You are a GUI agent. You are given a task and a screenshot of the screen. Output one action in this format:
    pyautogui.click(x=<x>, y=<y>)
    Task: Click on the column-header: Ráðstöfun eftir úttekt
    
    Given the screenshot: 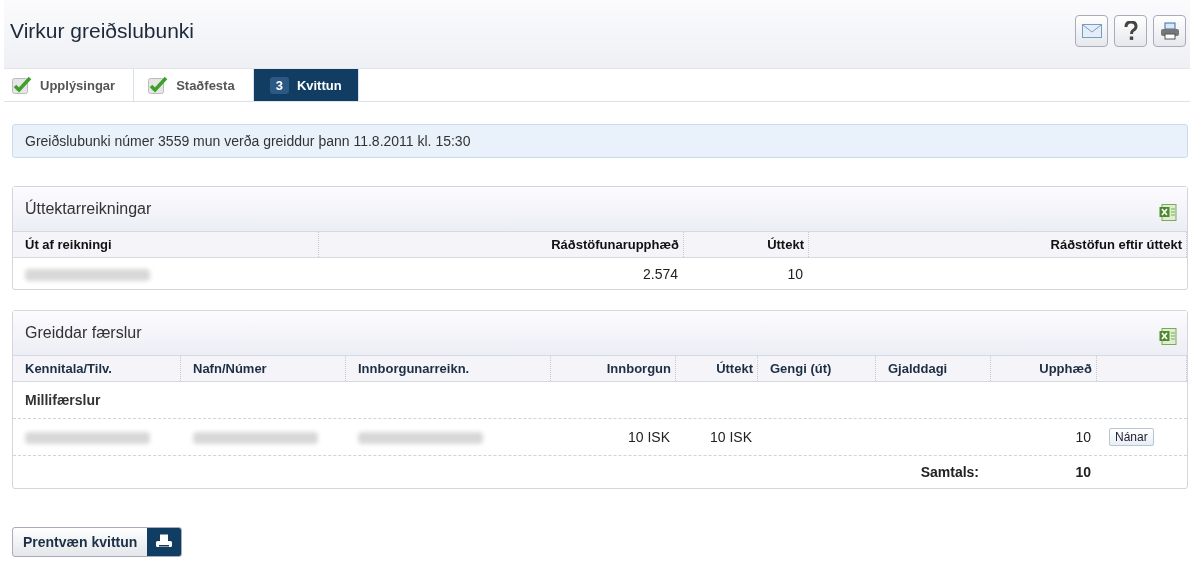 What is the action you would take?
    pyautogui.click(x=998, y=244)
    